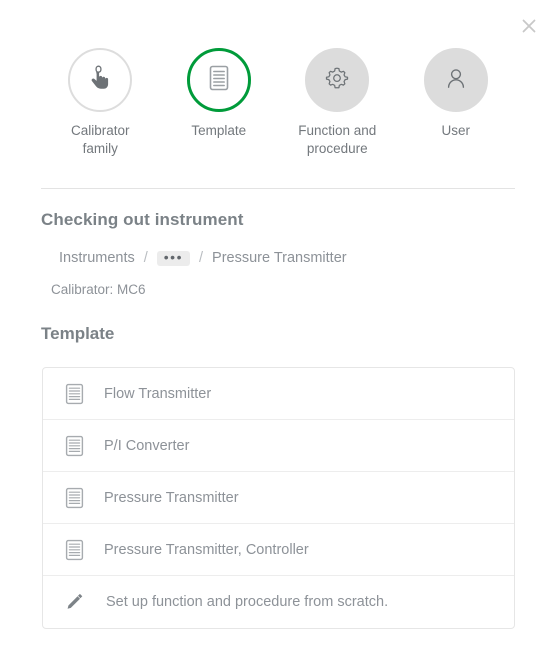 This screenshot has width=555, height=653. I want to click on step-circle-function-and-procedure, so click(337, 80).